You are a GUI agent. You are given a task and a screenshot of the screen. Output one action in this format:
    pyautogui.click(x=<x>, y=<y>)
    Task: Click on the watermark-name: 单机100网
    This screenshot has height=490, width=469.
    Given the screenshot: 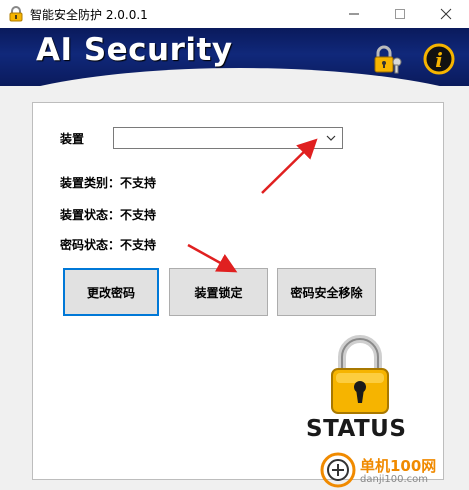 What is the action you would take?
    pyautogui.click(x=398, y=466)
    